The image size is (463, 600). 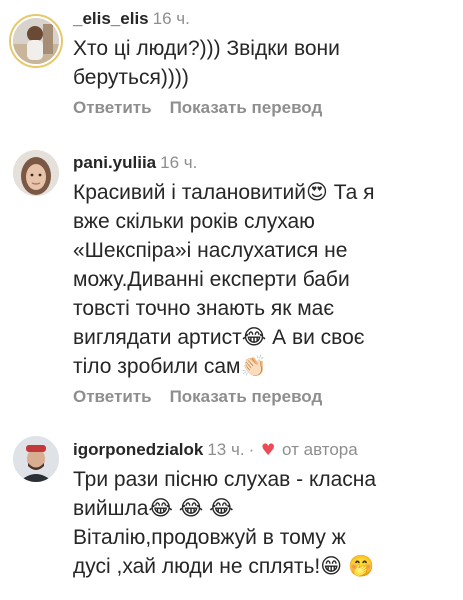 What do you see at coordinates (264, 19) in the screenshot?
I see `comment-meta: _elis_elis 16 ч.` at bounding box center [264, 19].